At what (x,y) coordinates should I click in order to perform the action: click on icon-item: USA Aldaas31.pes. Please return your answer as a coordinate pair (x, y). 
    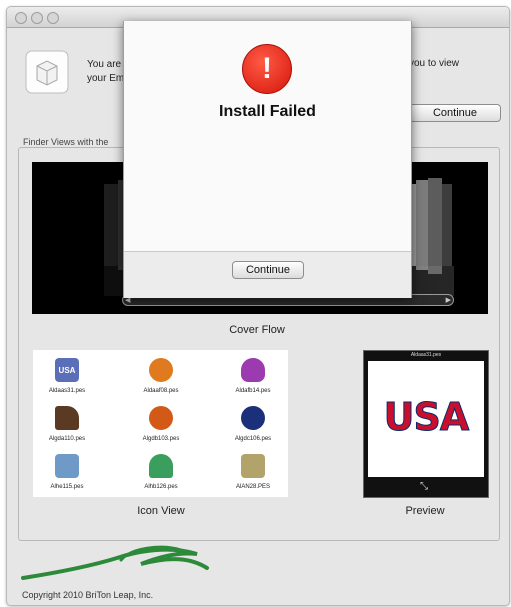
    Looking at the image, I should click on (67, 376).